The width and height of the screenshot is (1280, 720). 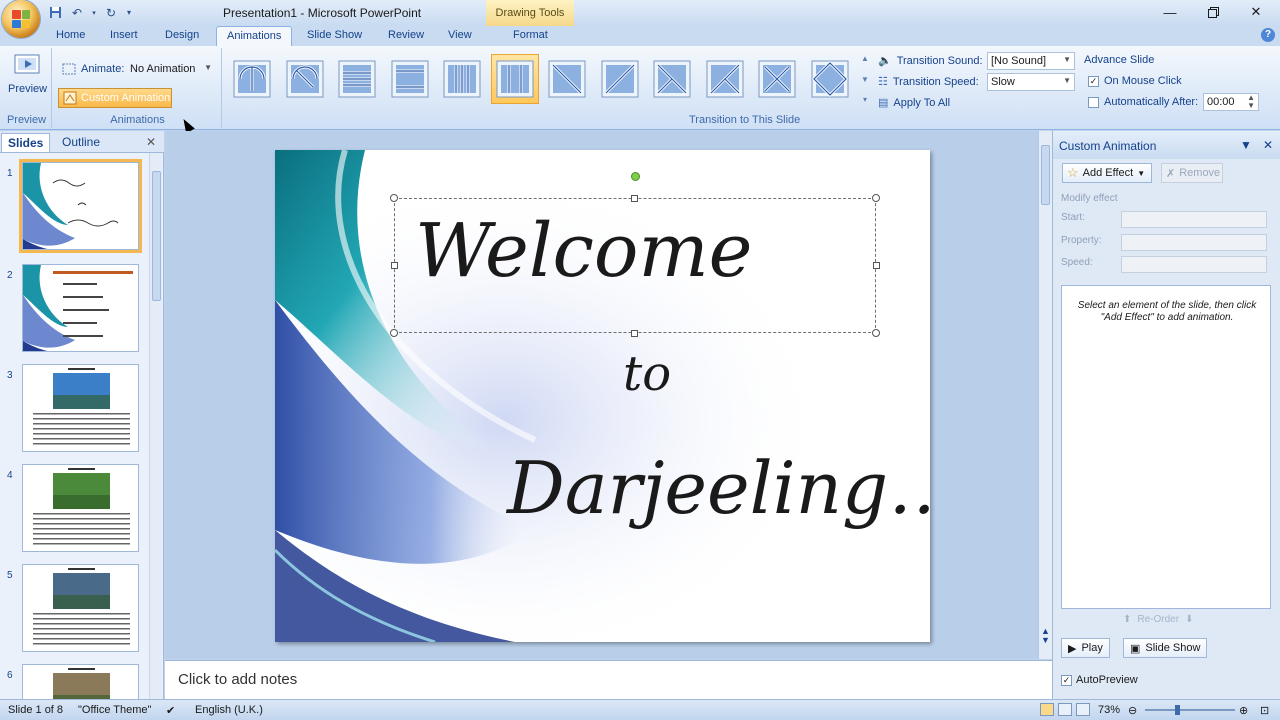 What do you see at coordinates (229, 710) in the screenshot?
I see `language-indicator: English (U.K.)` at bounding box center [229, 710].